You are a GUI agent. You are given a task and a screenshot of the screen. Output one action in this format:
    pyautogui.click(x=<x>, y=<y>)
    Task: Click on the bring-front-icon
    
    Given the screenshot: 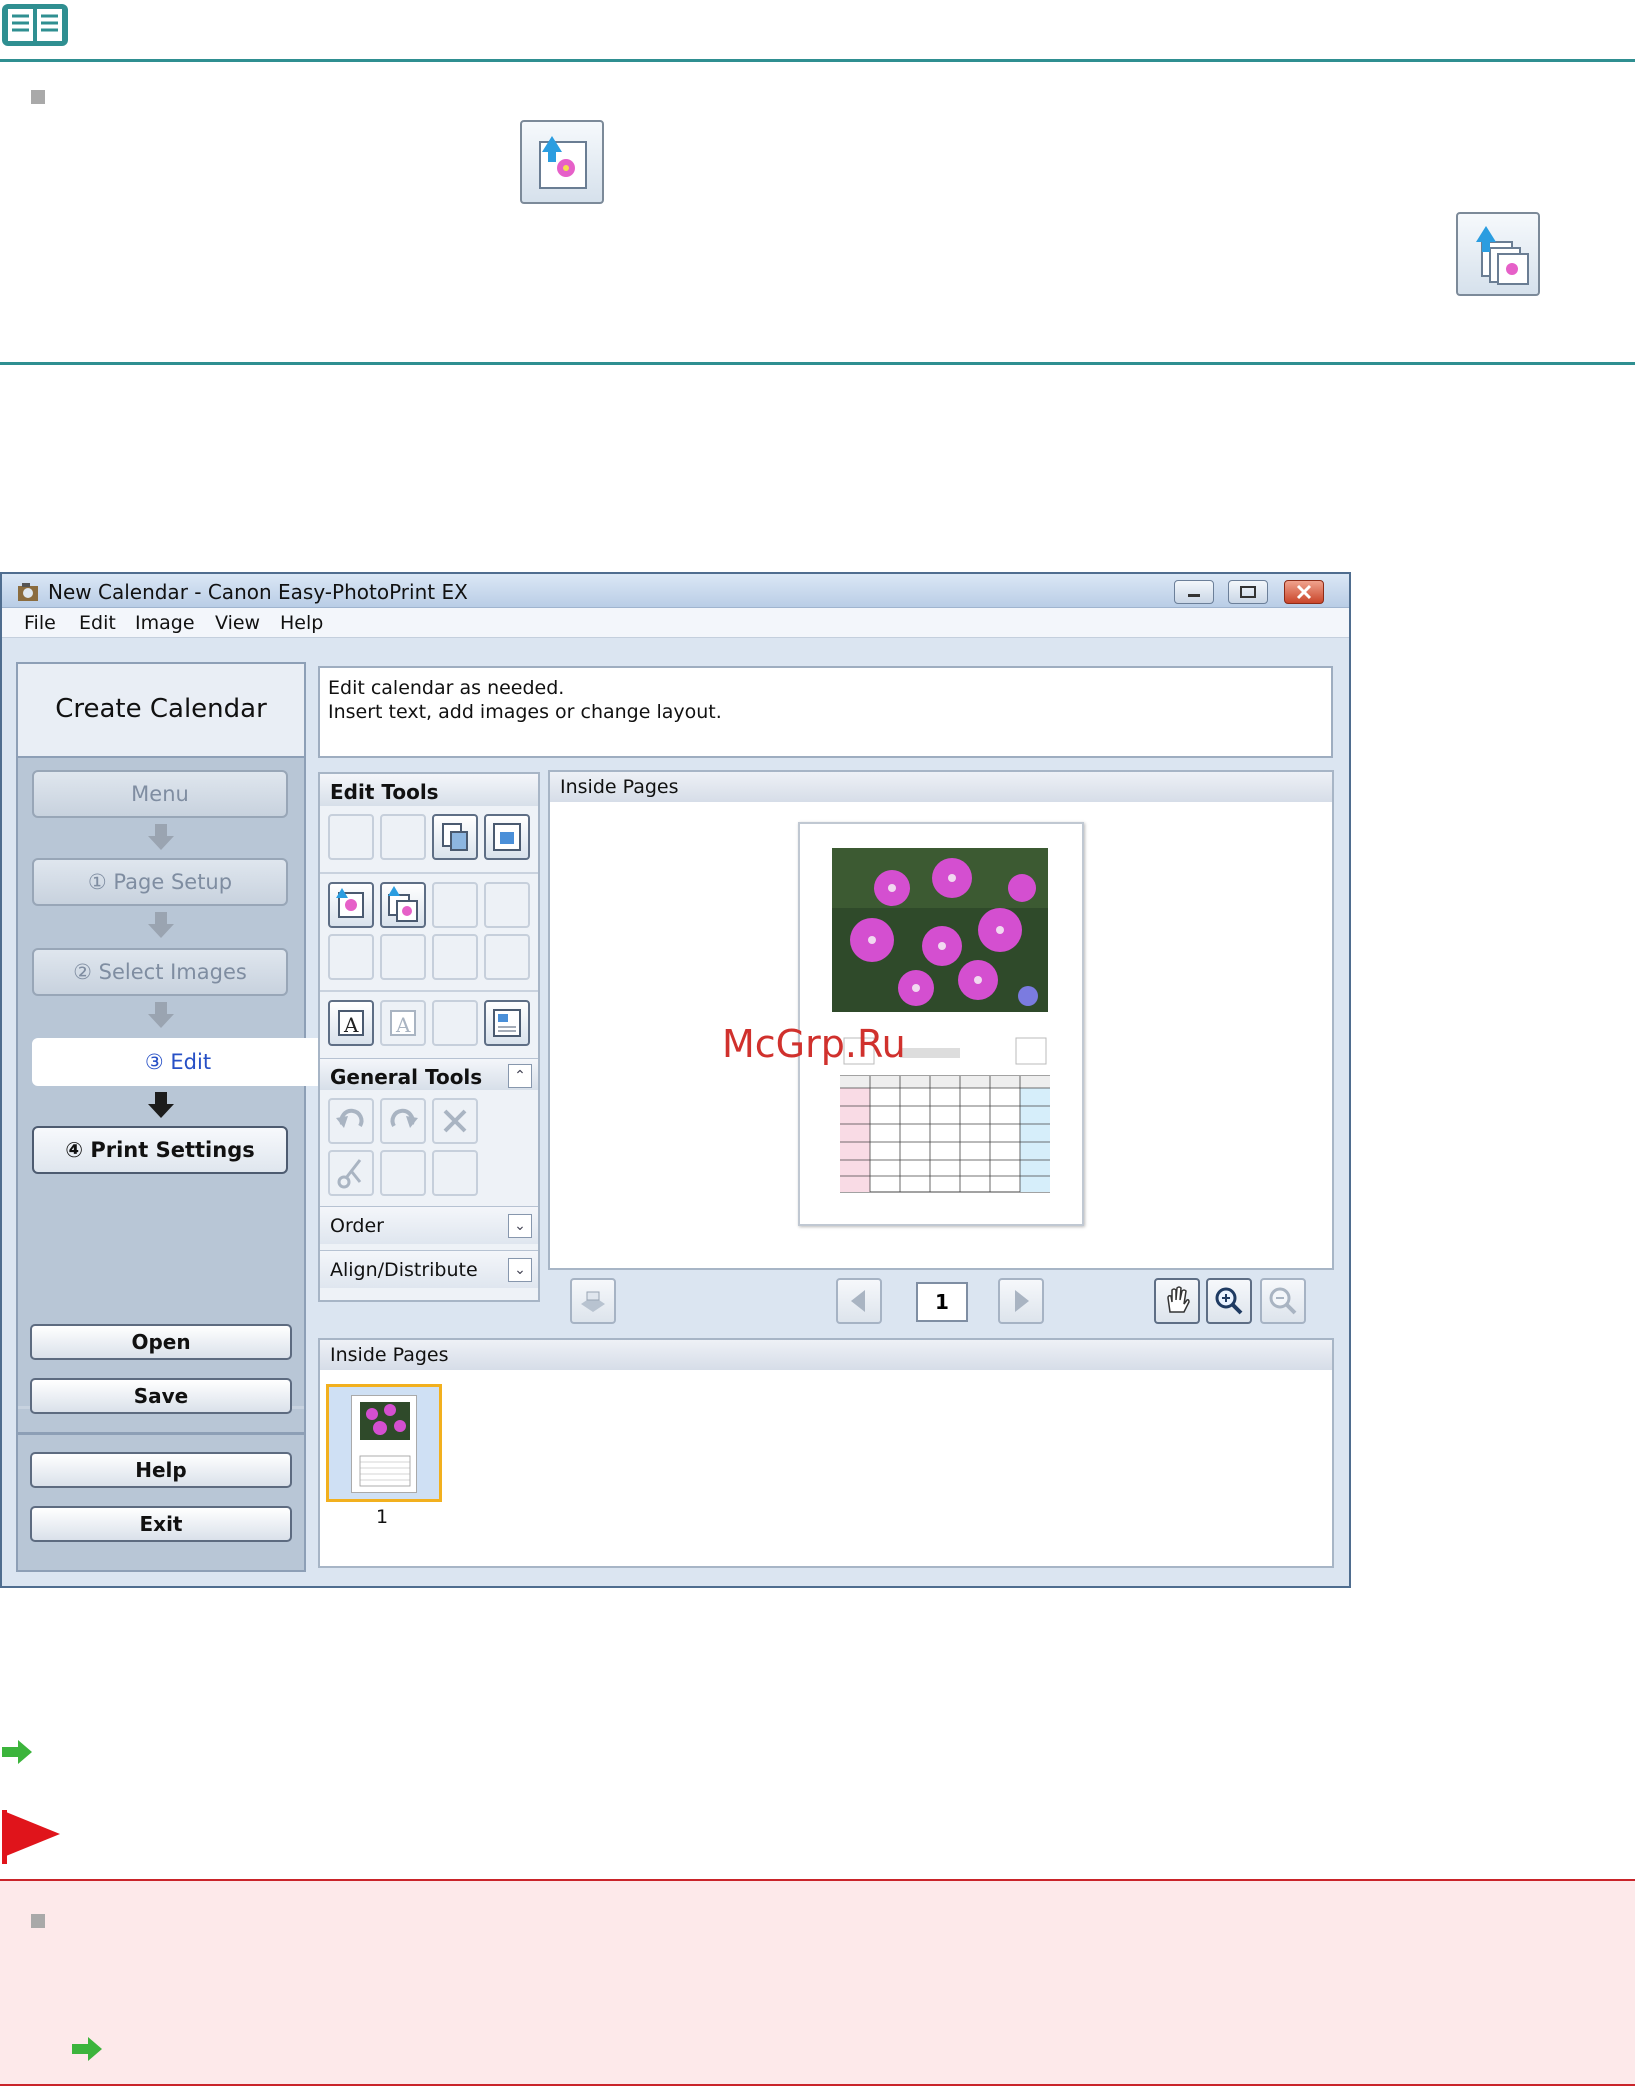 What is the action you would take?
    pyautogui.click(x=351, y=957)
    